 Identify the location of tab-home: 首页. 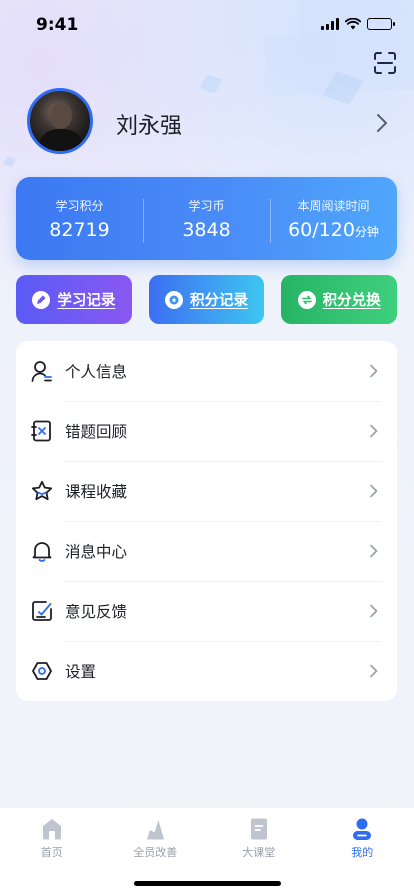
(52, 852).